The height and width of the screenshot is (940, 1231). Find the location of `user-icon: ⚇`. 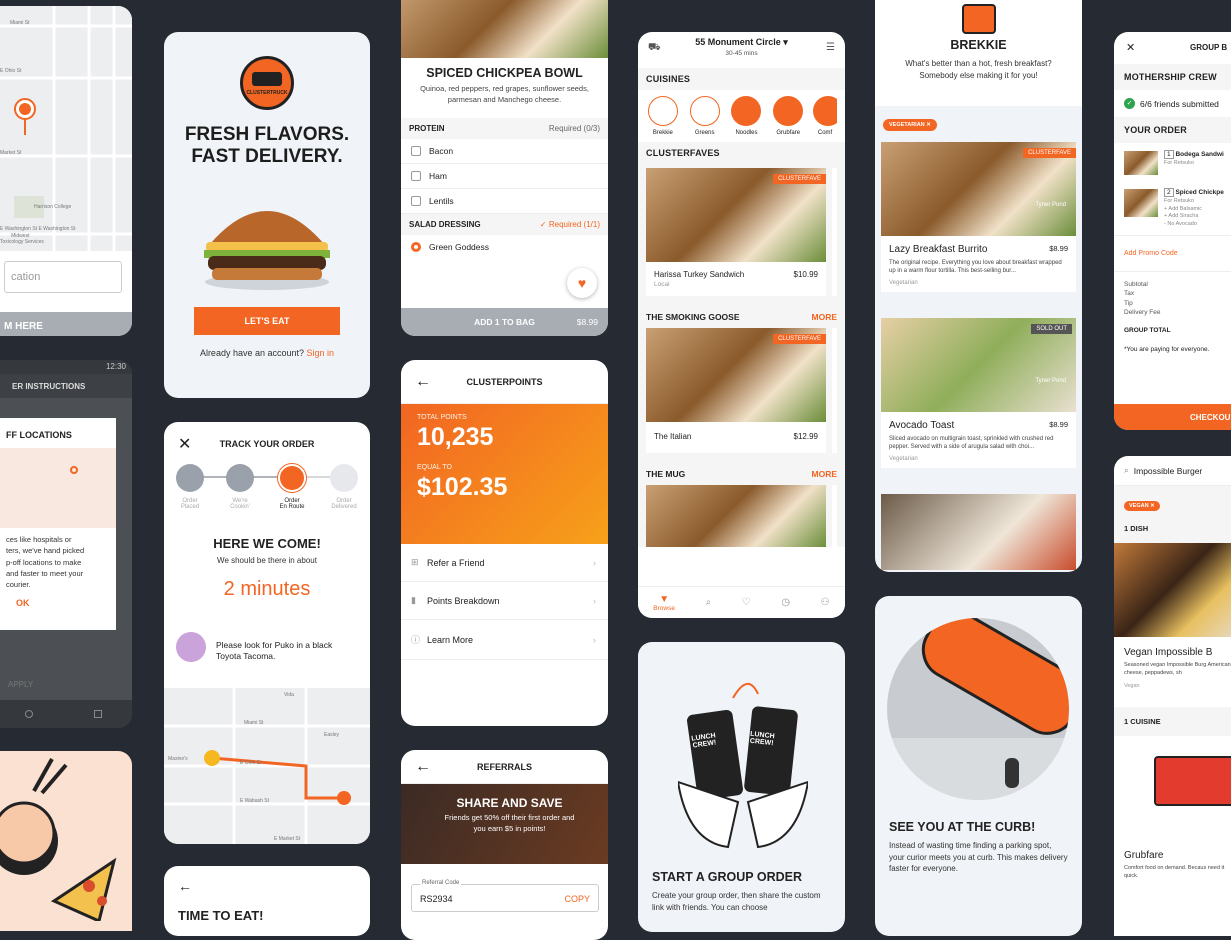

user-icon: ⚇ is located at coordinates (825, 602).